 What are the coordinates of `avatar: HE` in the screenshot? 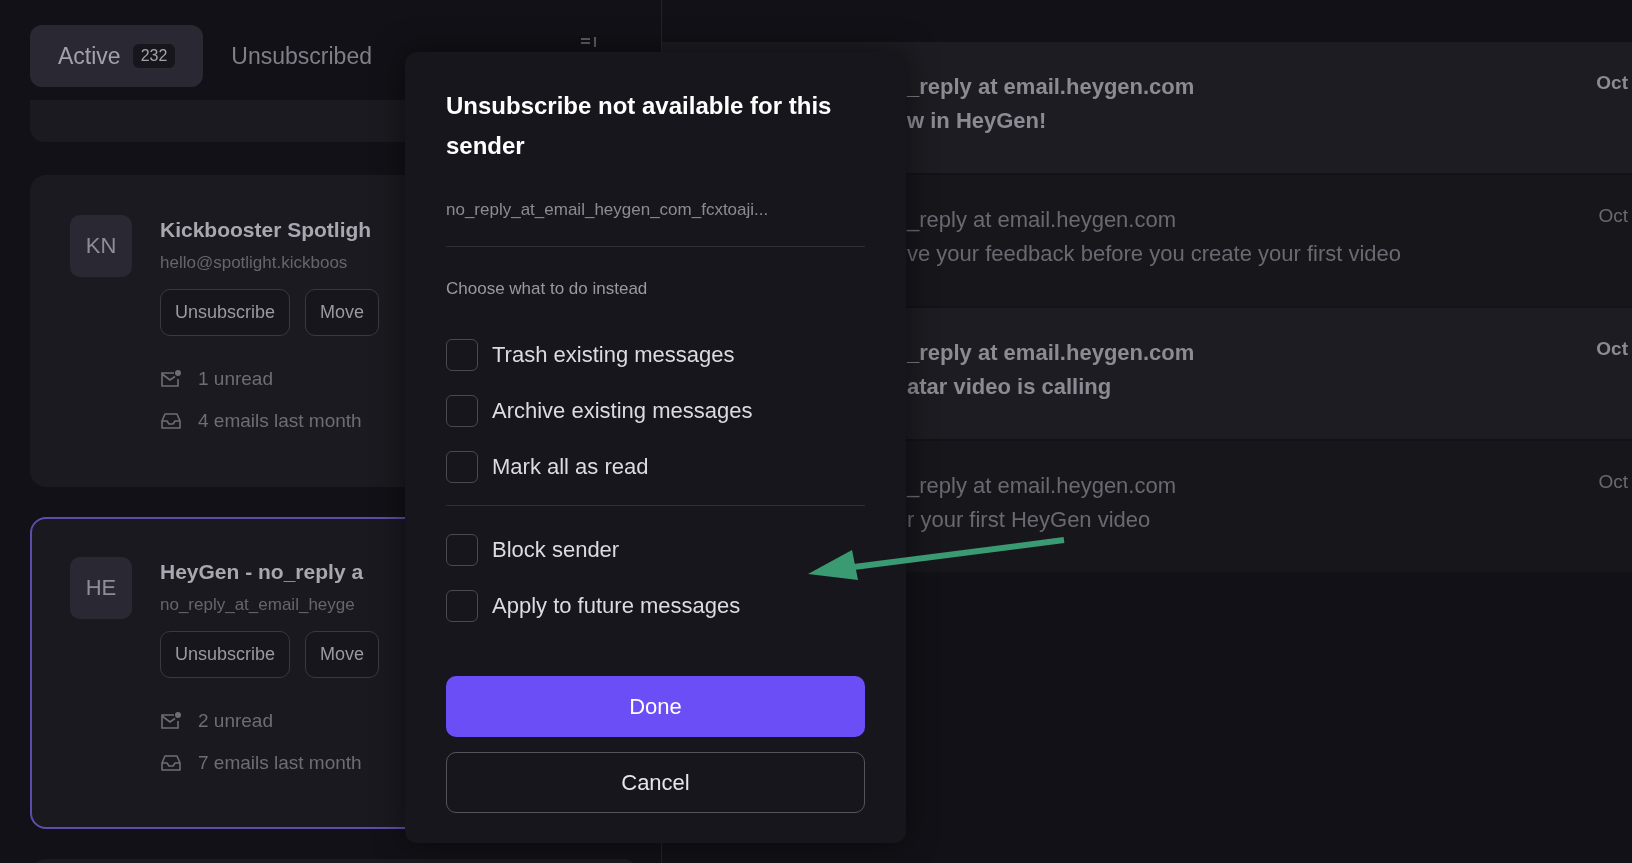 It's located at (101, 588).